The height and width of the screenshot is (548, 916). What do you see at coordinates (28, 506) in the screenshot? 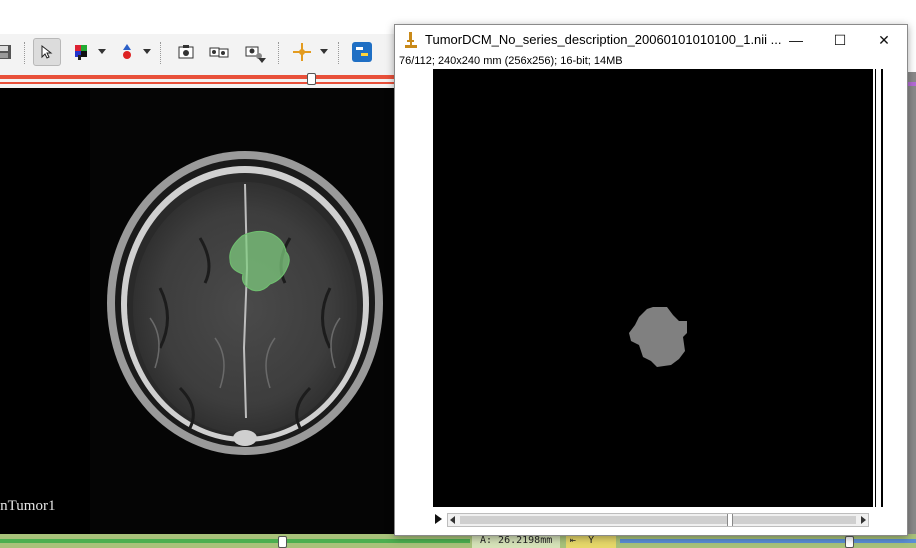
I see `segment-label: inTumor1` at bounding box center [28, 506].